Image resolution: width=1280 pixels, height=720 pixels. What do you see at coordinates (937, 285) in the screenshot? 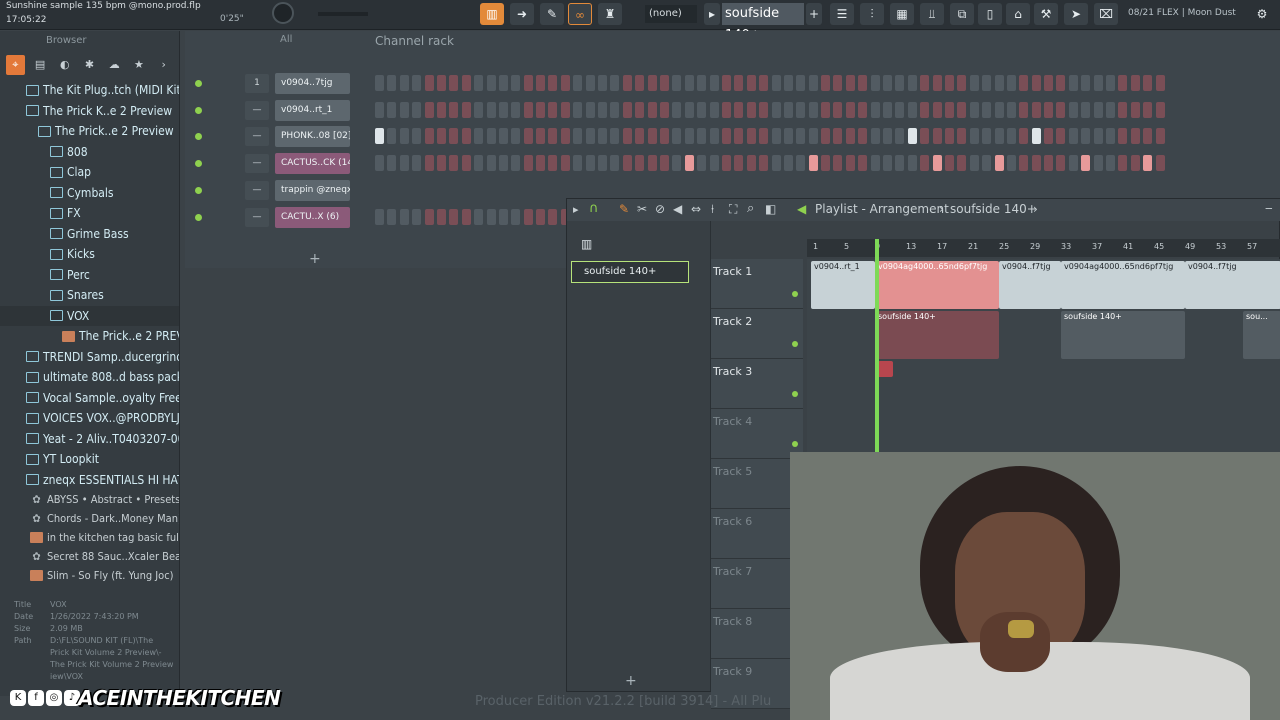
I see `audio-clip: v0904ag4000..65nd6pf7tjg` at bounding box center [937, 285].